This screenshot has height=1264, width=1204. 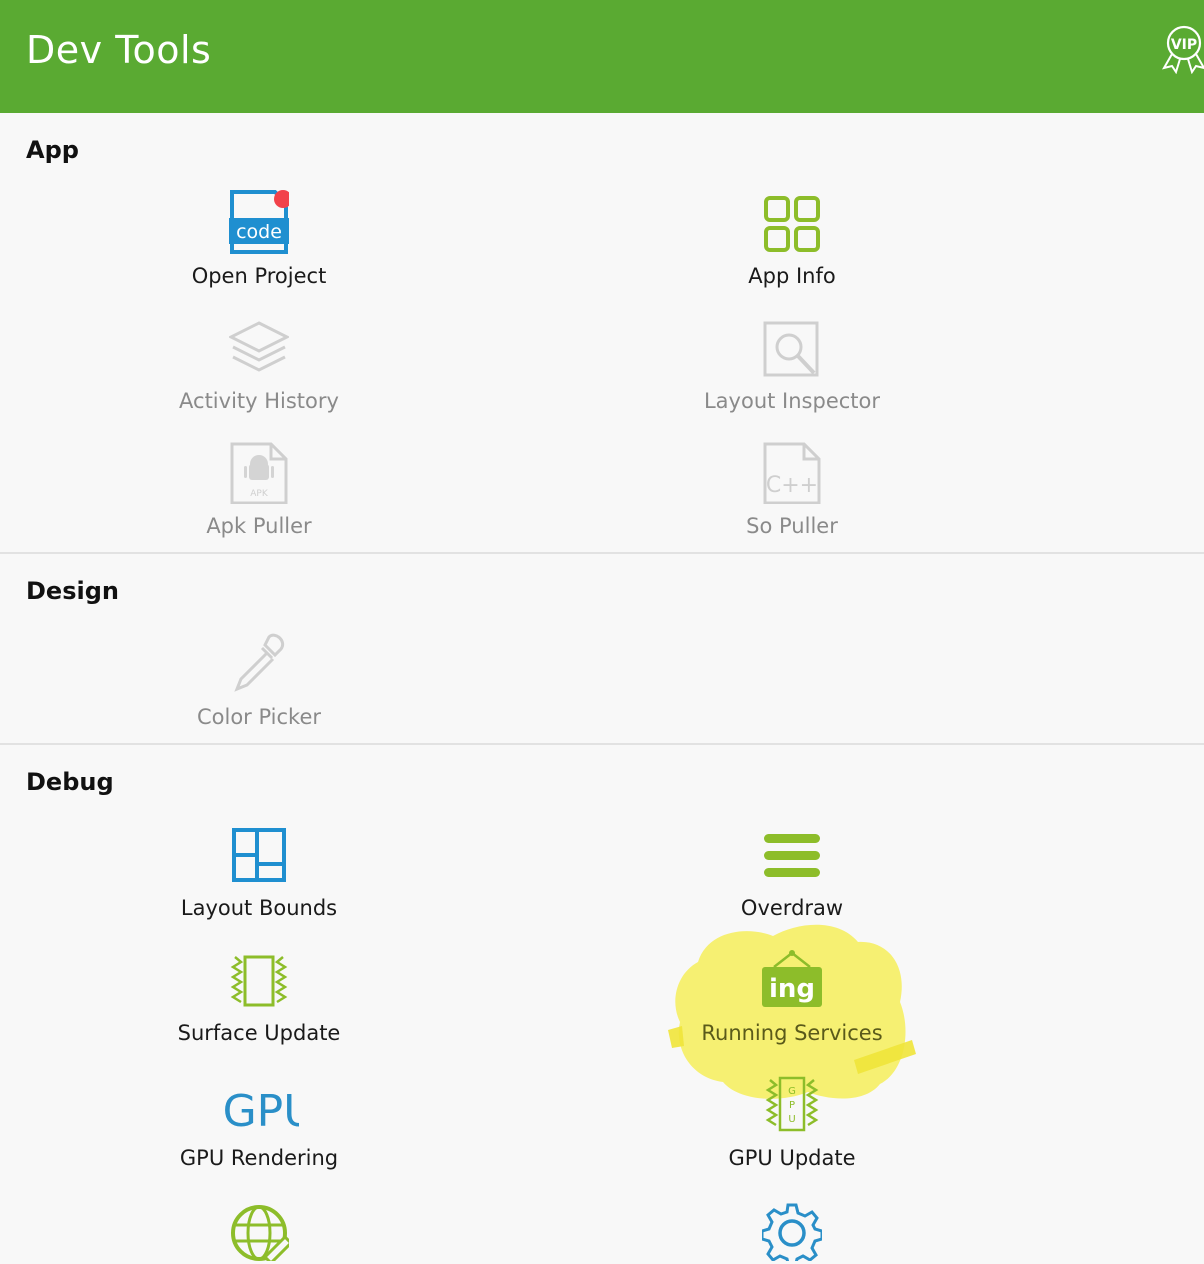 What do you see at coordinates (259, 375) in the screenshot?
I see `tile-activity-history: Activity History` at bounding box center [259, 375].